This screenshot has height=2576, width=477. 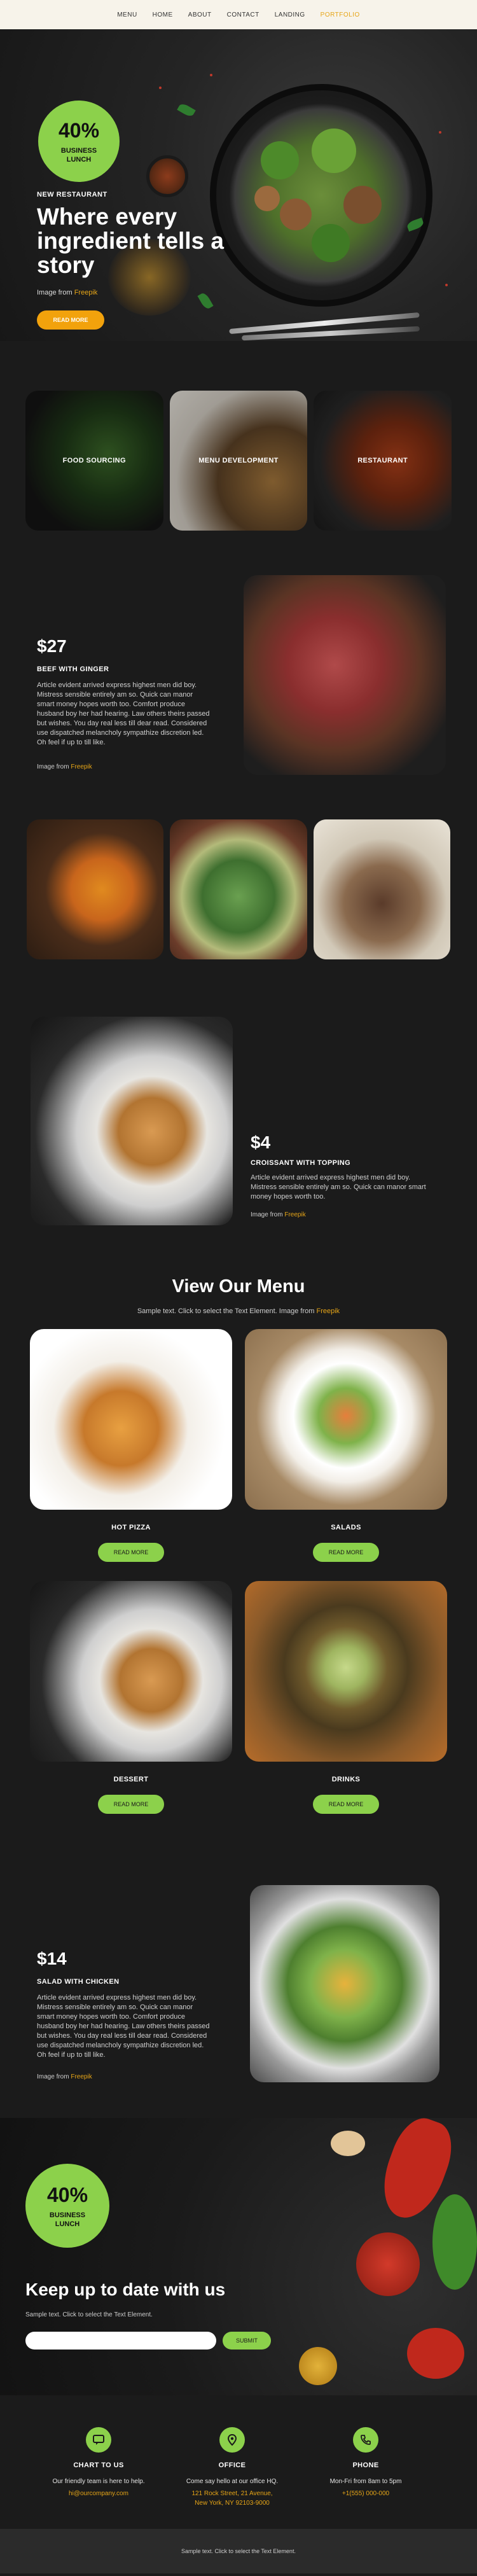 What do you see at coordinates (79, 1982) in the screenshot?
I see `salad-name: SALAD WITH CHICKEN` at bounding box center [79, 1982].